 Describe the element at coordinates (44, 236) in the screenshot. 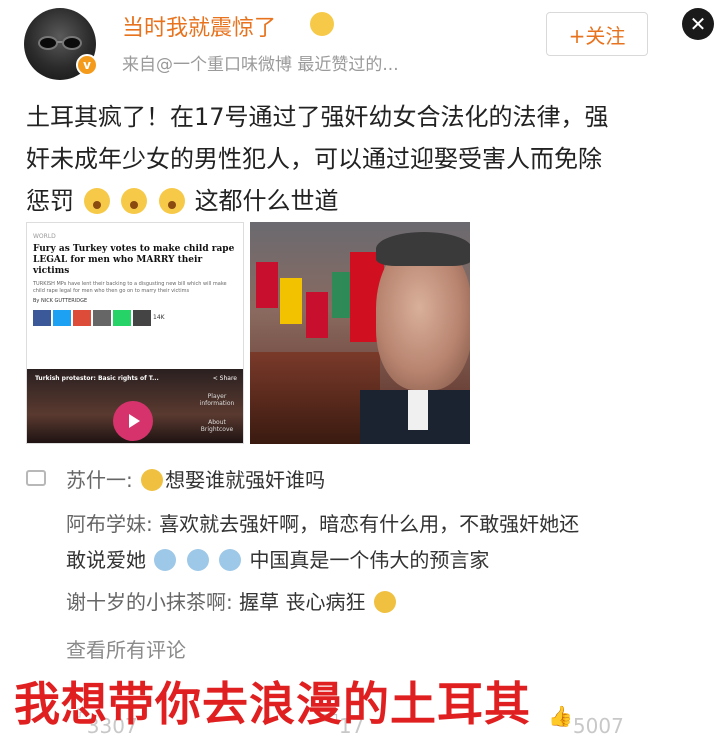

I see `article-section: WORLD` at that location.